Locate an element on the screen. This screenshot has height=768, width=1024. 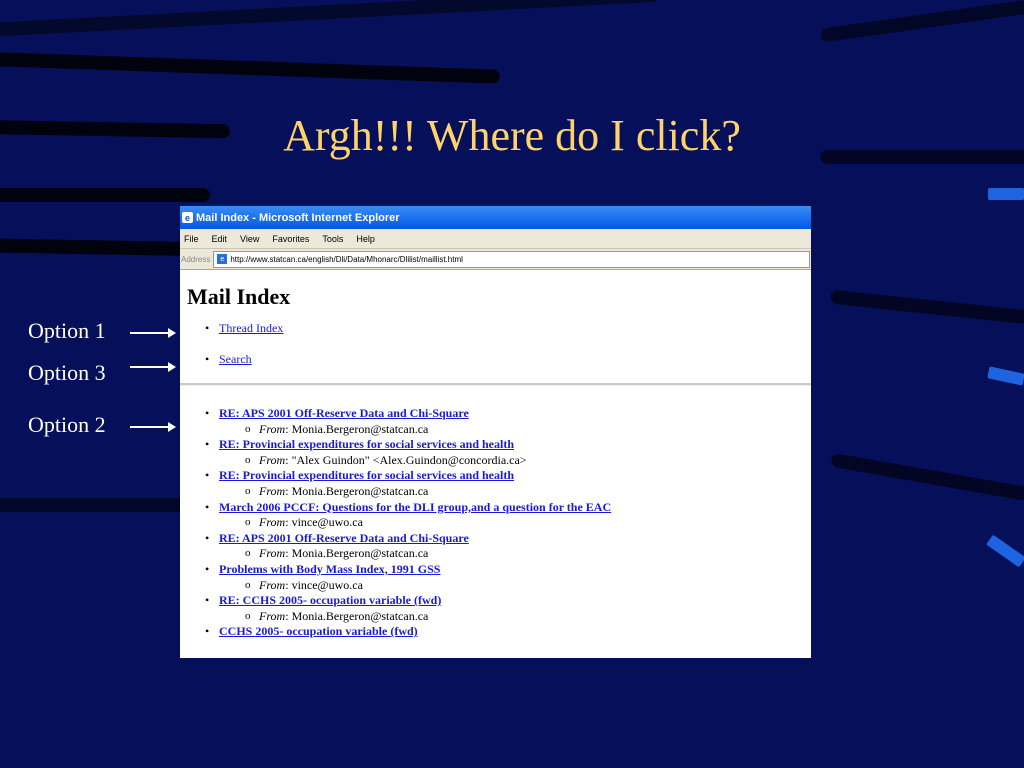
slide-title: Argh!!! Where do I click? is located at coordinates (512, 135).